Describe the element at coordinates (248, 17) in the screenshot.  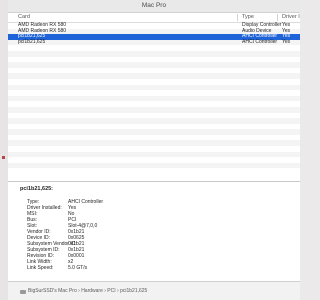
I see `column-header-type: Type` at that location.